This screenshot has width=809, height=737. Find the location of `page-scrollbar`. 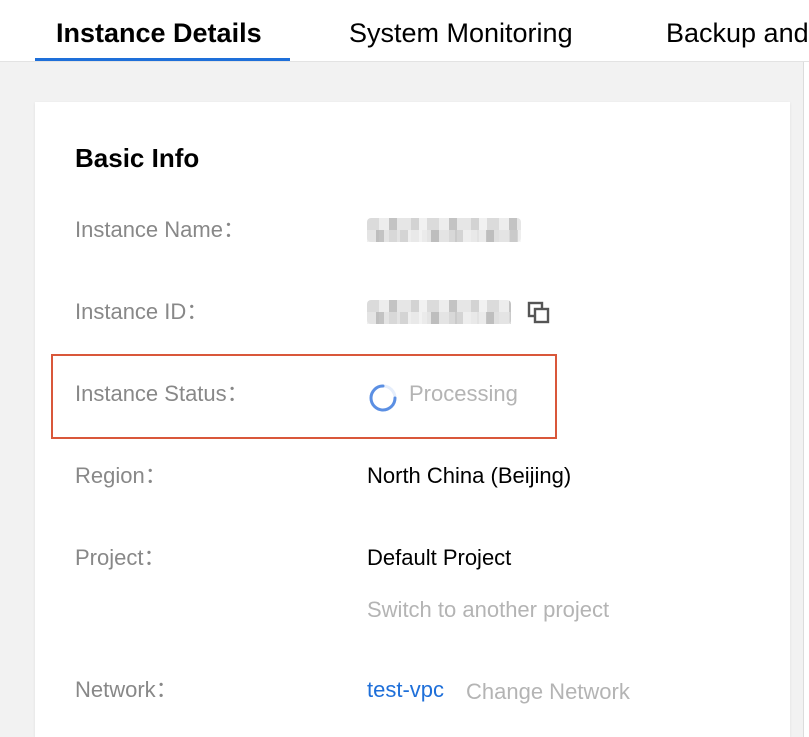

page-scrollbar is located at coordinates (806, 399).